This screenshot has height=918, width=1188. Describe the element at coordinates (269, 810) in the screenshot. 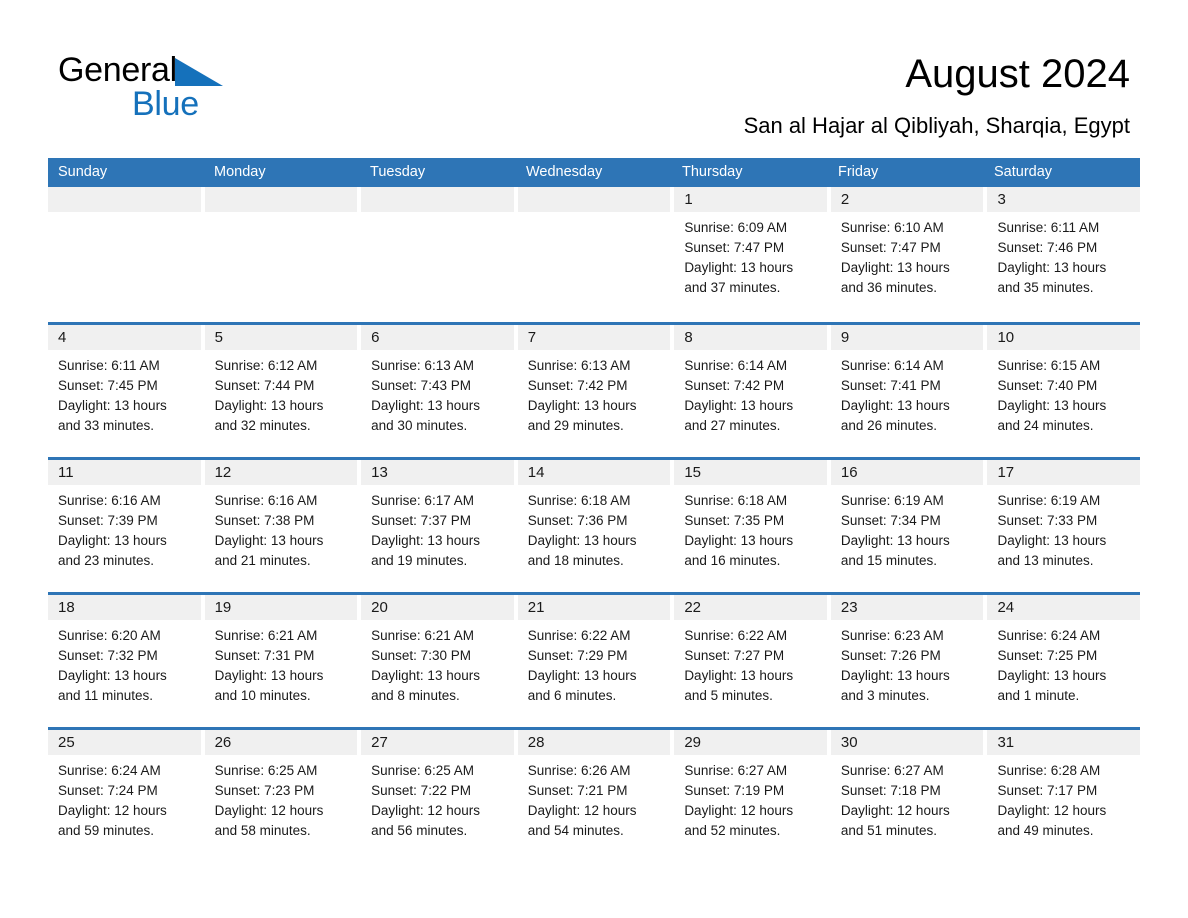

I see `day-daylight-text: Daylight: 12 hours` at that location.